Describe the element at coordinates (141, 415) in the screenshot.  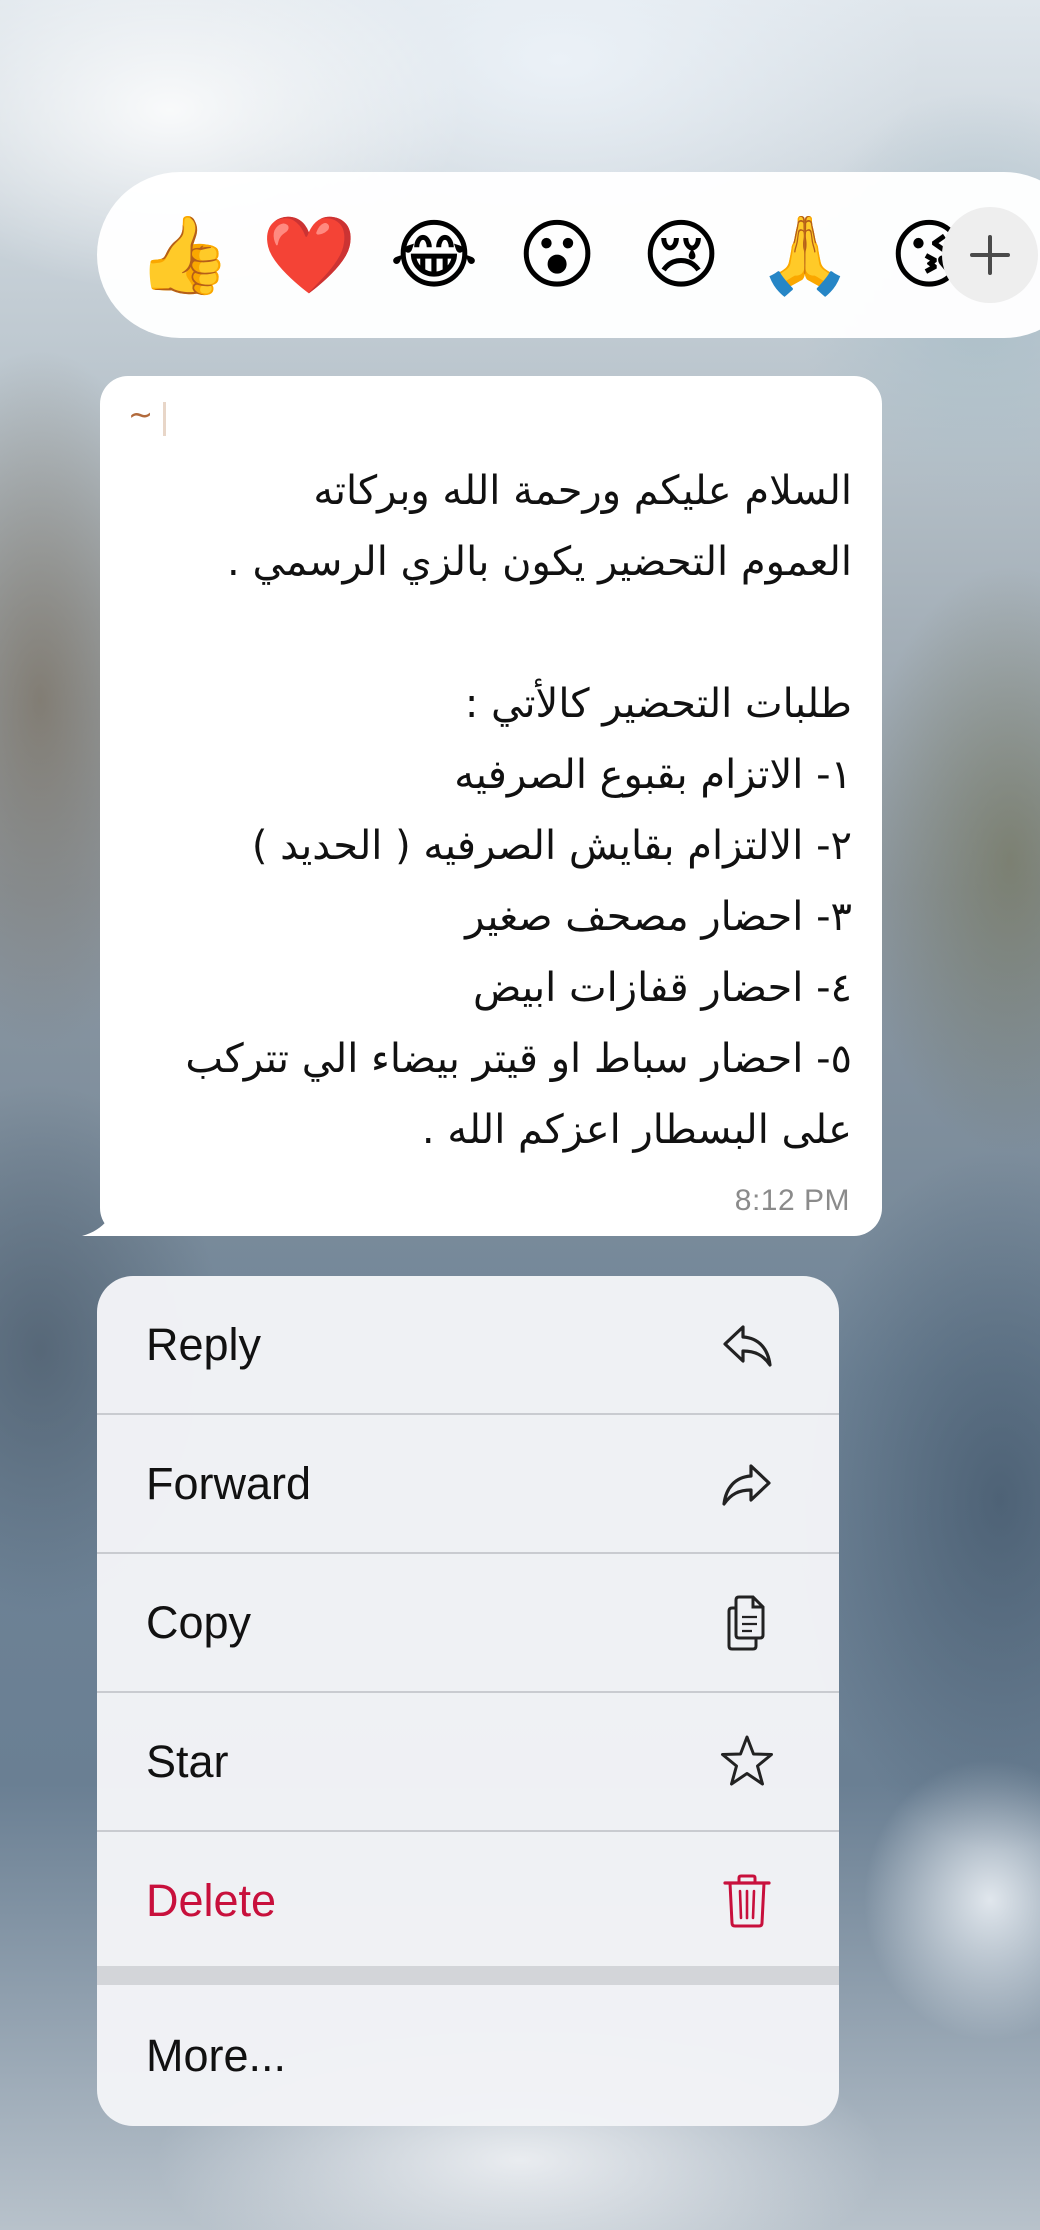
I see `sender-name: ~` at that location.